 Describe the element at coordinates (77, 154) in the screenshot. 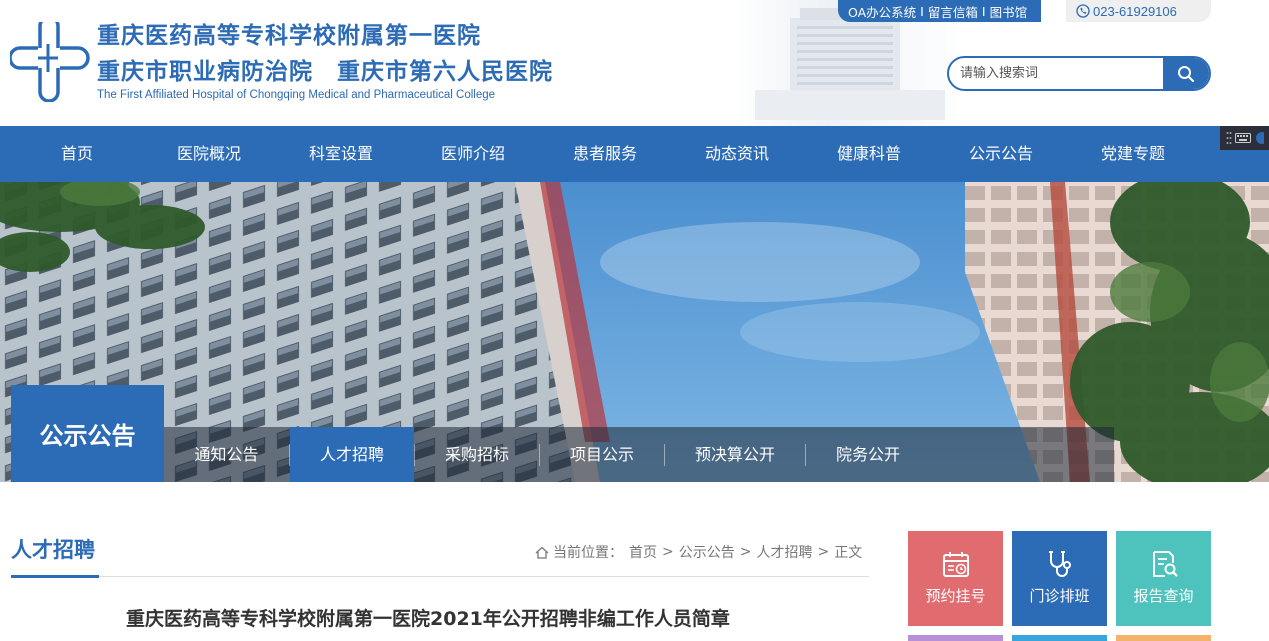

I see `nav-item-home: 首页` at that location.